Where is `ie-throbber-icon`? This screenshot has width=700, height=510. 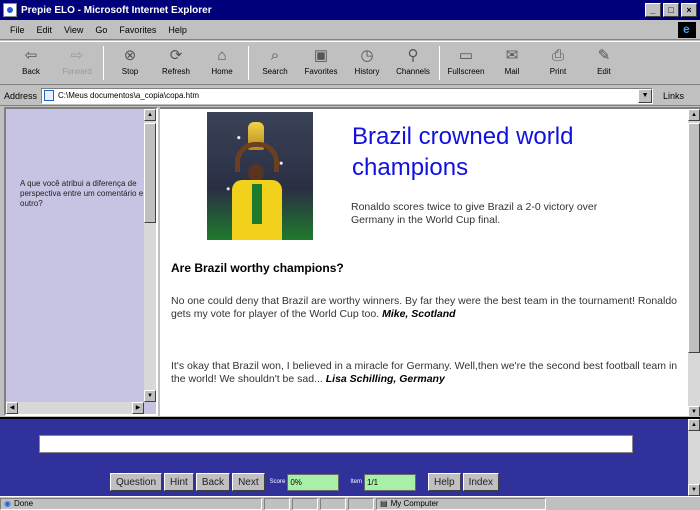
ie-throbber-icon is located at coordinates (687, 30).